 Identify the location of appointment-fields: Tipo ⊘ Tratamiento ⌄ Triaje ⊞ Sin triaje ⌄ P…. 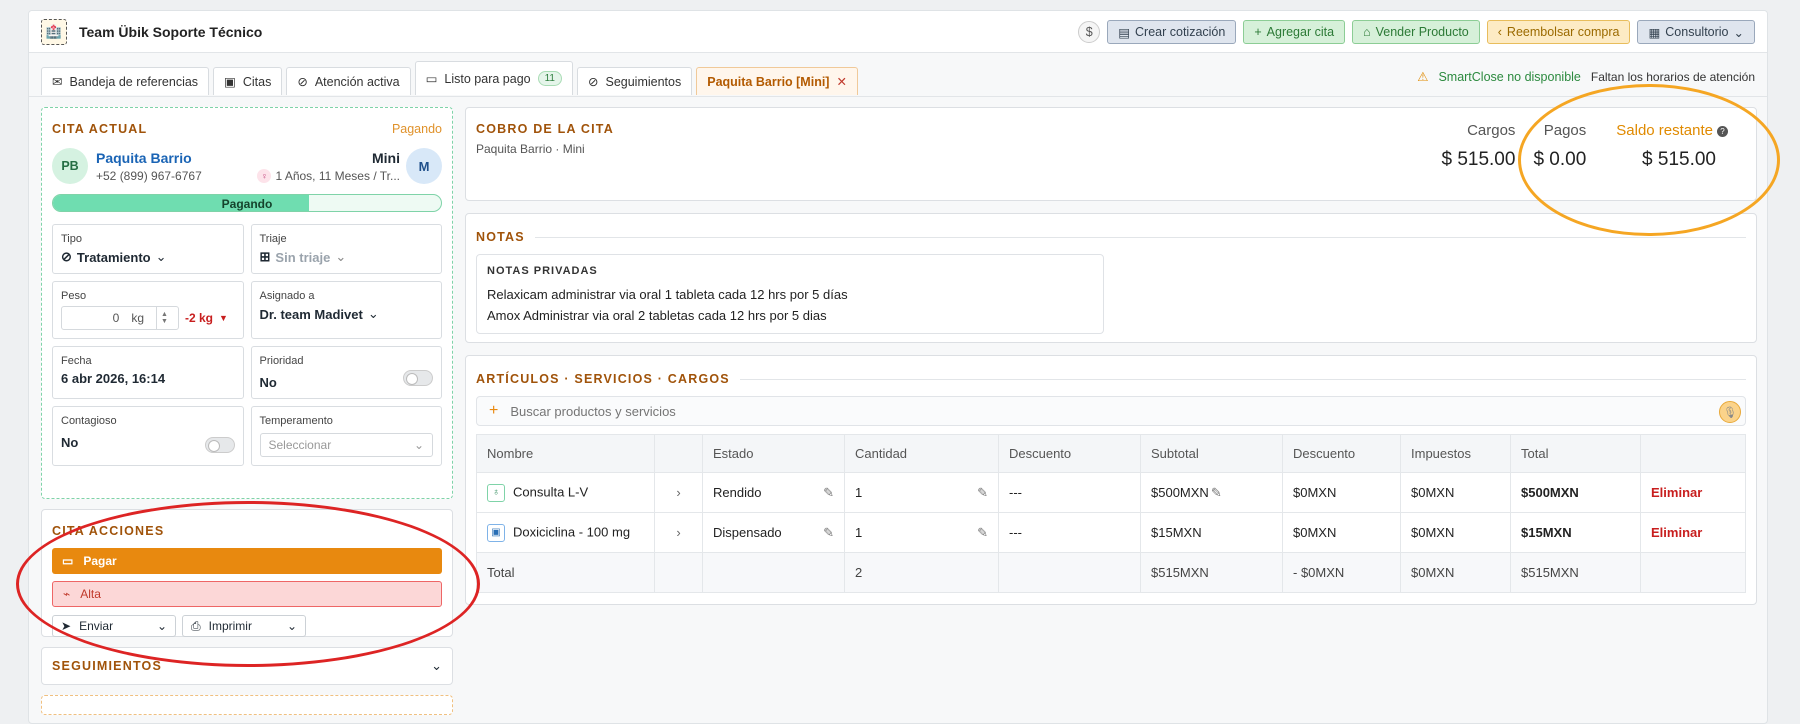
(247, 345).